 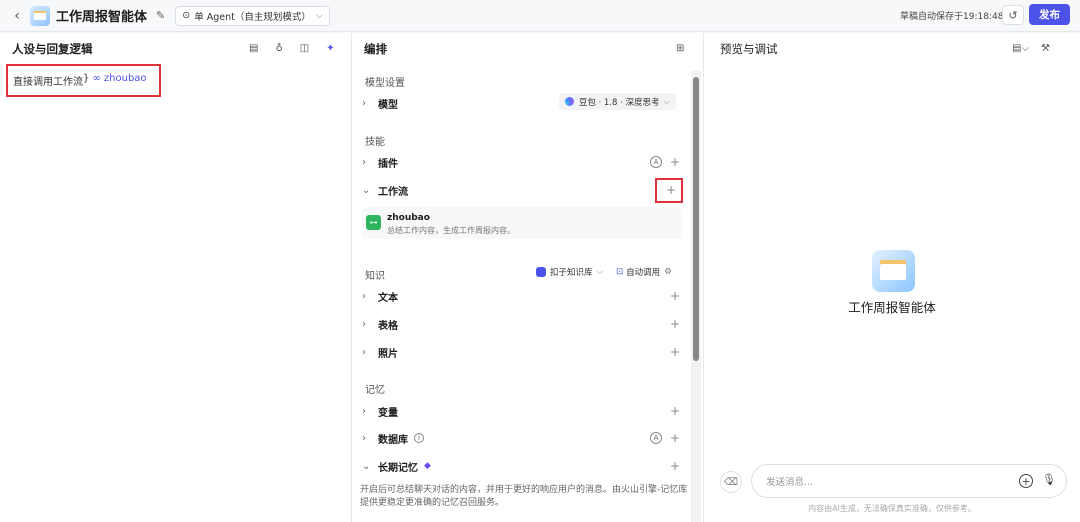 What do you see at coordinates (375, 276) in the screenshot?
I see `knowledge-section-label: 知识` at bounding box center [375, 276].